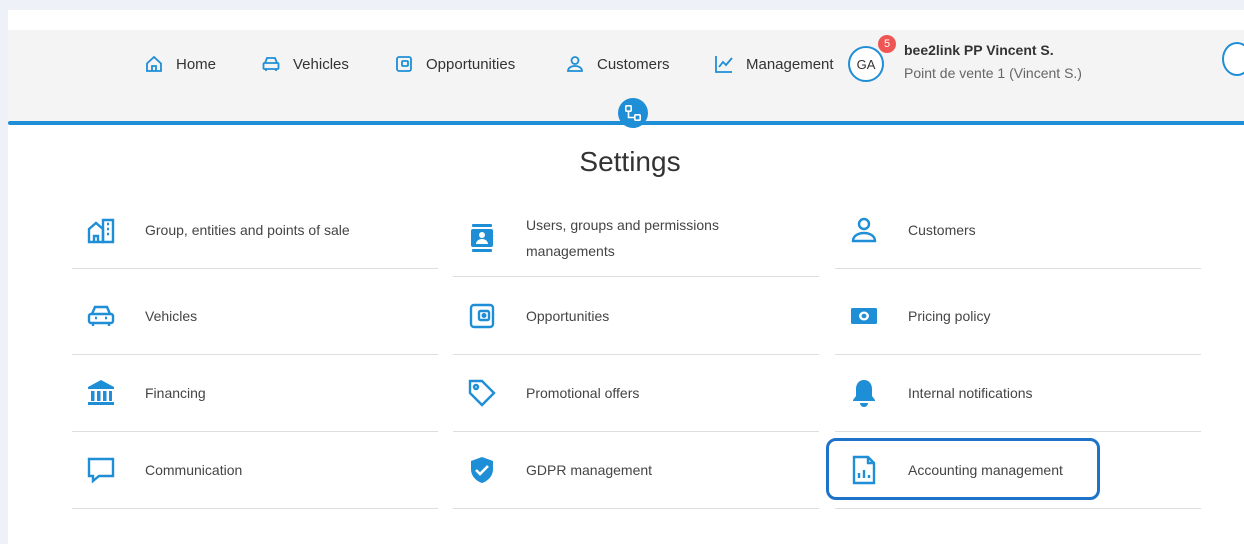 The height and width of the screenshot is (544, 1244). I want to click on chat-icon, so click(101, 470).